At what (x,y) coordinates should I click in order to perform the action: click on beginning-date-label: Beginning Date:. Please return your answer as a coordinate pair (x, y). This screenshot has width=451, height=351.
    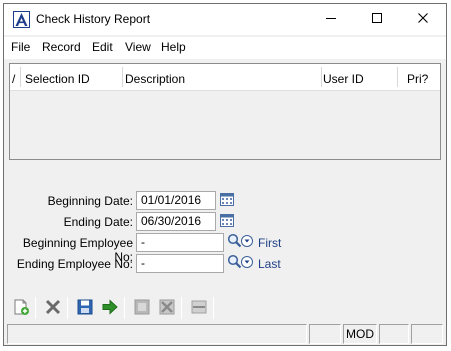
    Looking at the image, I should click on (90, 201).